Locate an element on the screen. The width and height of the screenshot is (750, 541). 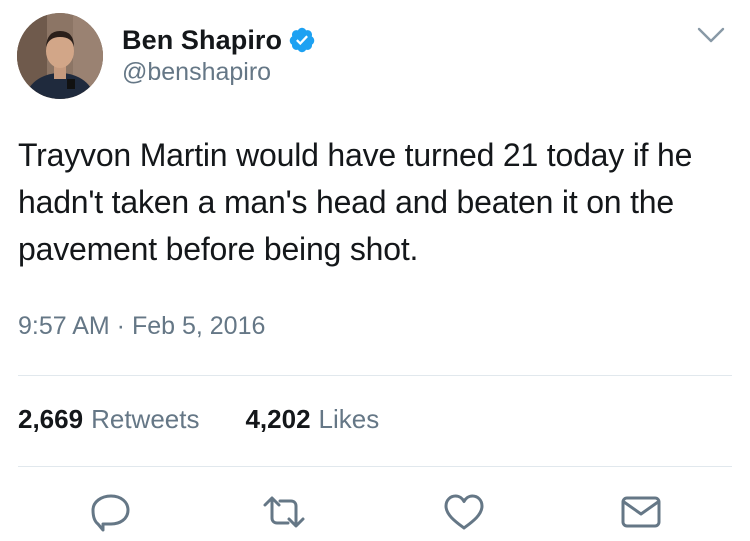
retweet-button is located at coordinates (284, 512).